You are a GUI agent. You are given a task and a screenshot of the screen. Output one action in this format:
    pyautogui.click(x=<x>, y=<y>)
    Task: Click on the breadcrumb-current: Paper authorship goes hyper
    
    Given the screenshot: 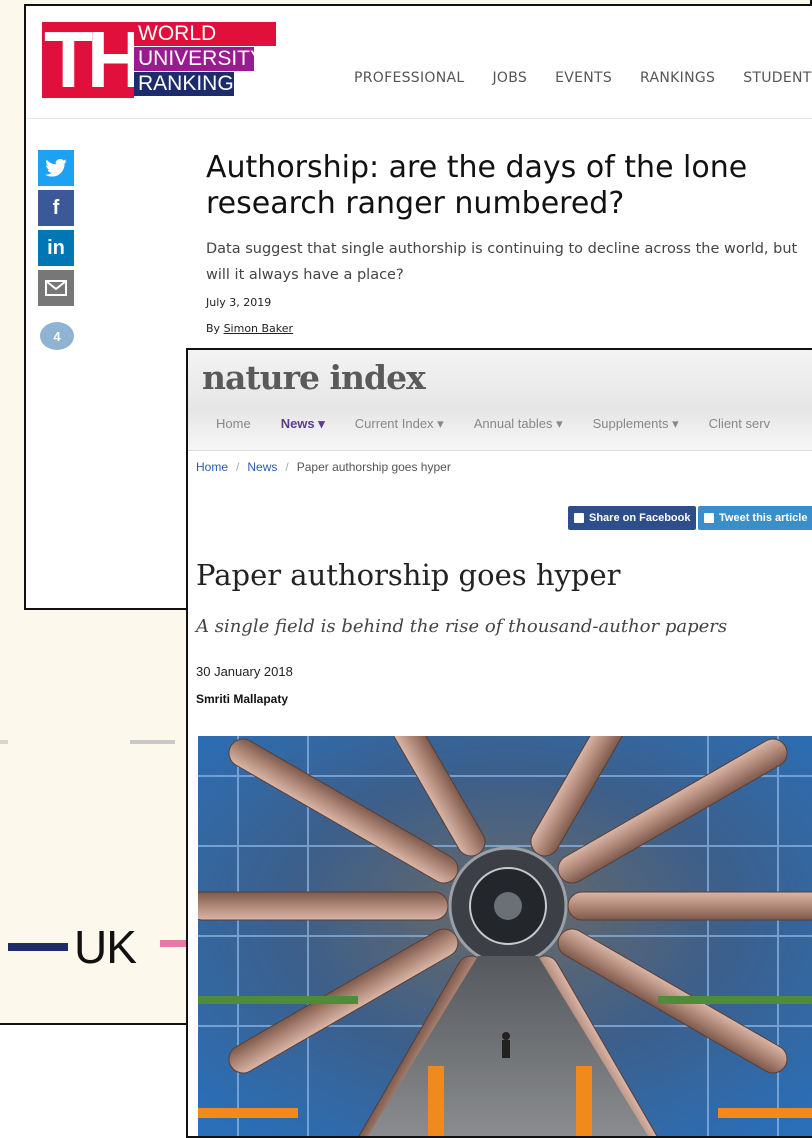 What is the action you would take?
    pyautogui.click(x=373, y=467)
    